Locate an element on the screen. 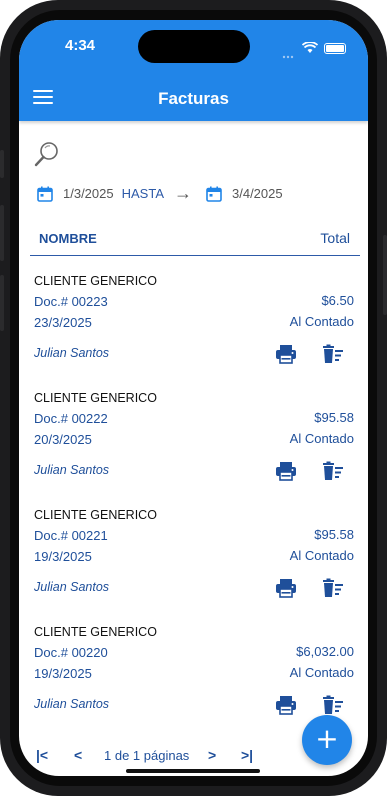 The width and height of the screenshot is (387, 796). add-invoice-button: + is located at coordinates (327, 740).